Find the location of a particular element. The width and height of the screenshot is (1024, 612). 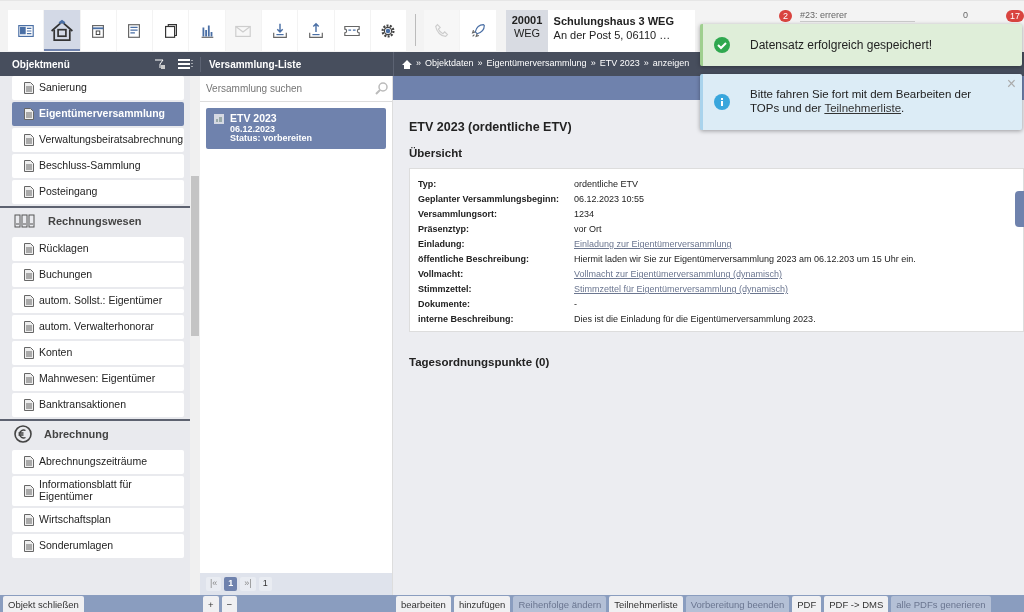

menu-item: Mahnwesen: Eigentümer is located at coordinates (98, 379).